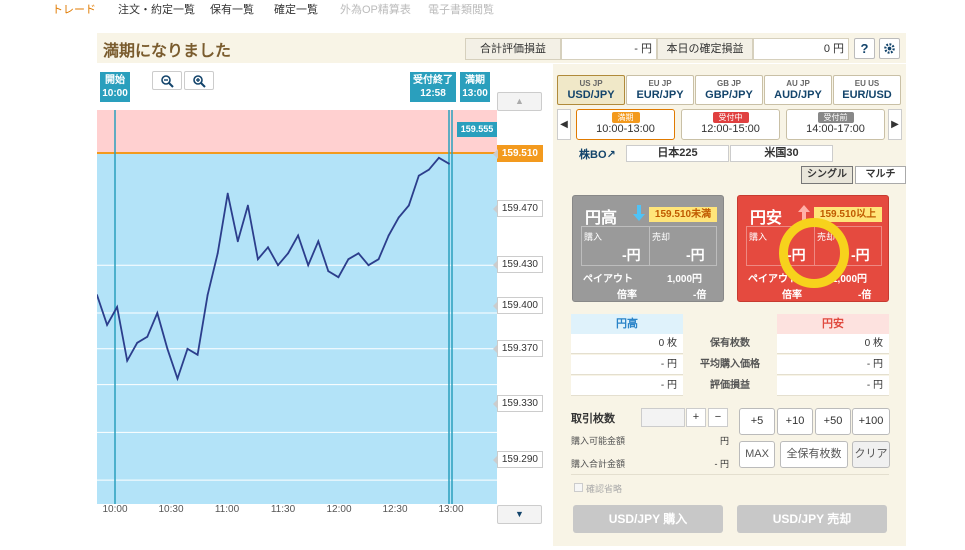 The height and width of the screenshot is (550, 965). I want to click on round-tab: 受付中 12:00-15:00, so click(730, 124).